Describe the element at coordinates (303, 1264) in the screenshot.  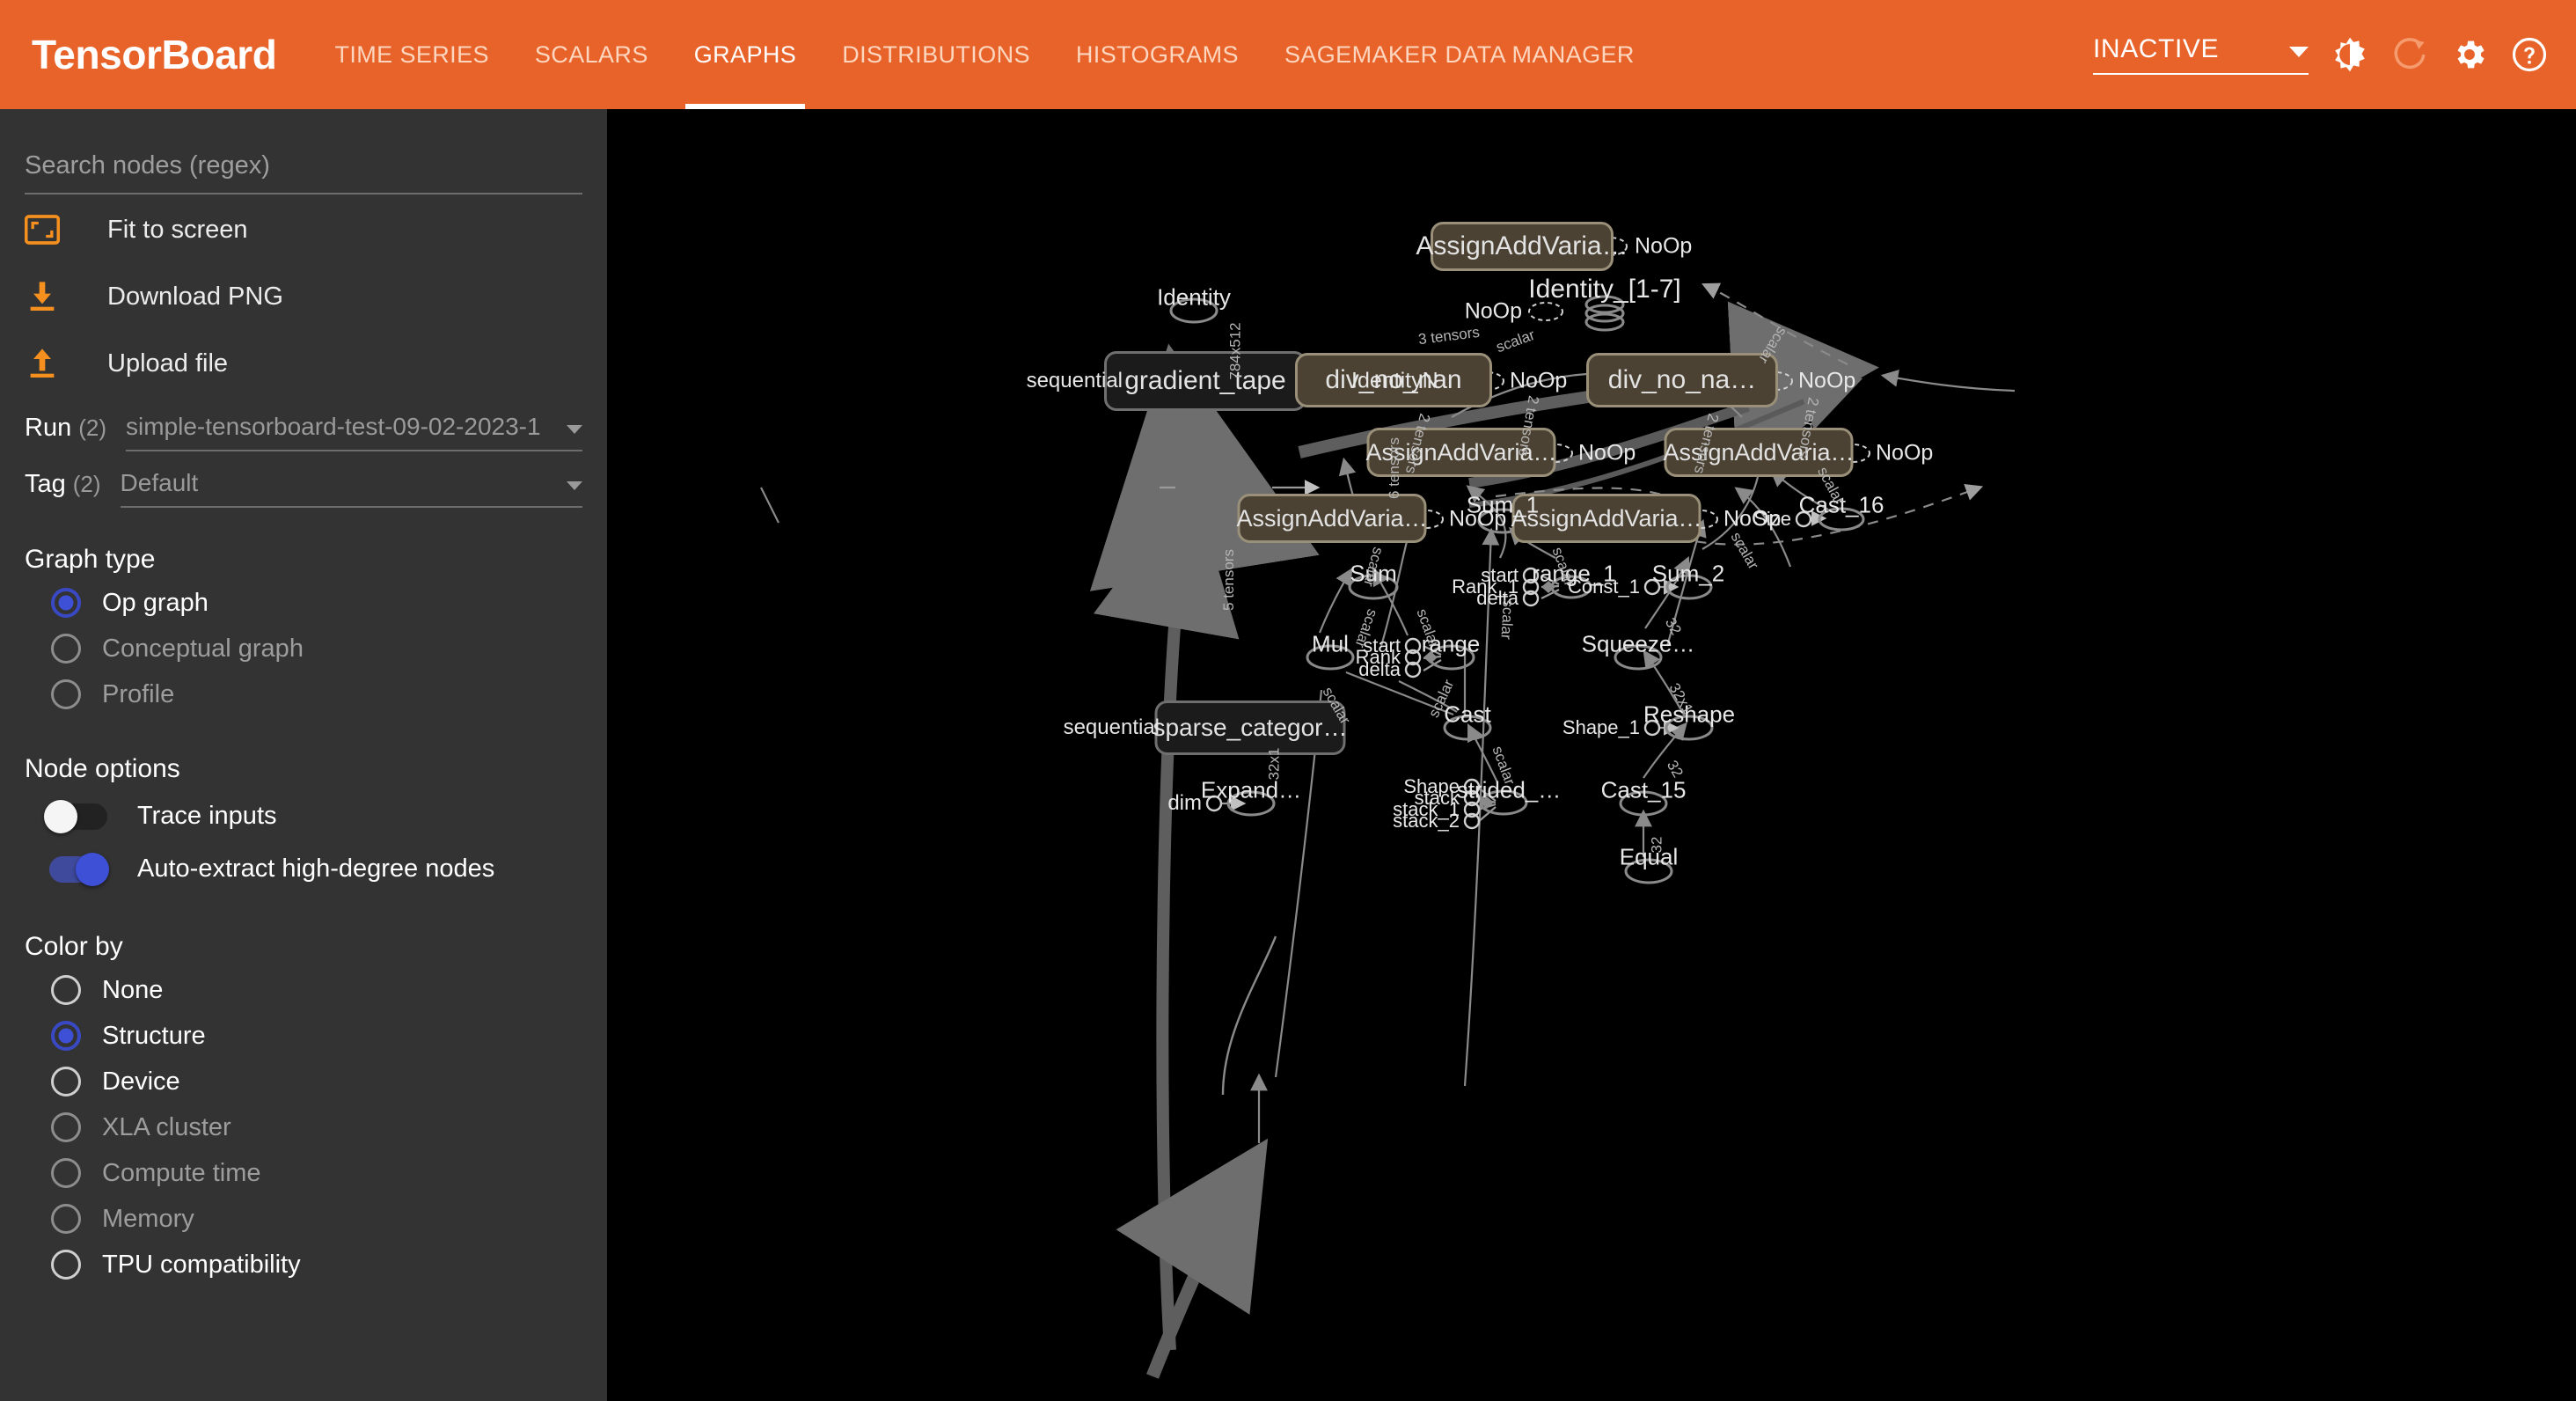
I see `radio-color-tpu-compatibility: TPU compatibility` at that location.